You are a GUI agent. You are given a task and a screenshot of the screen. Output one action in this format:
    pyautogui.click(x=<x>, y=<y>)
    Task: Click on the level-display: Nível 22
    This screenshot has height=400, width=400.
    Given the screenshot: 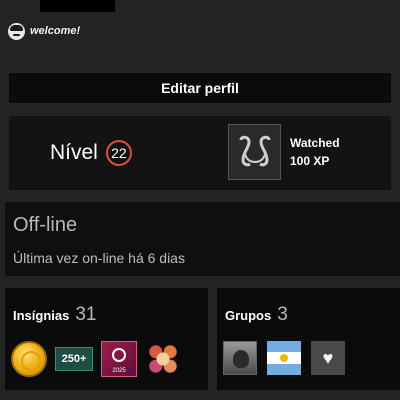 What is the action you would take?
    pyautogui.click(x=91, y=153)
    